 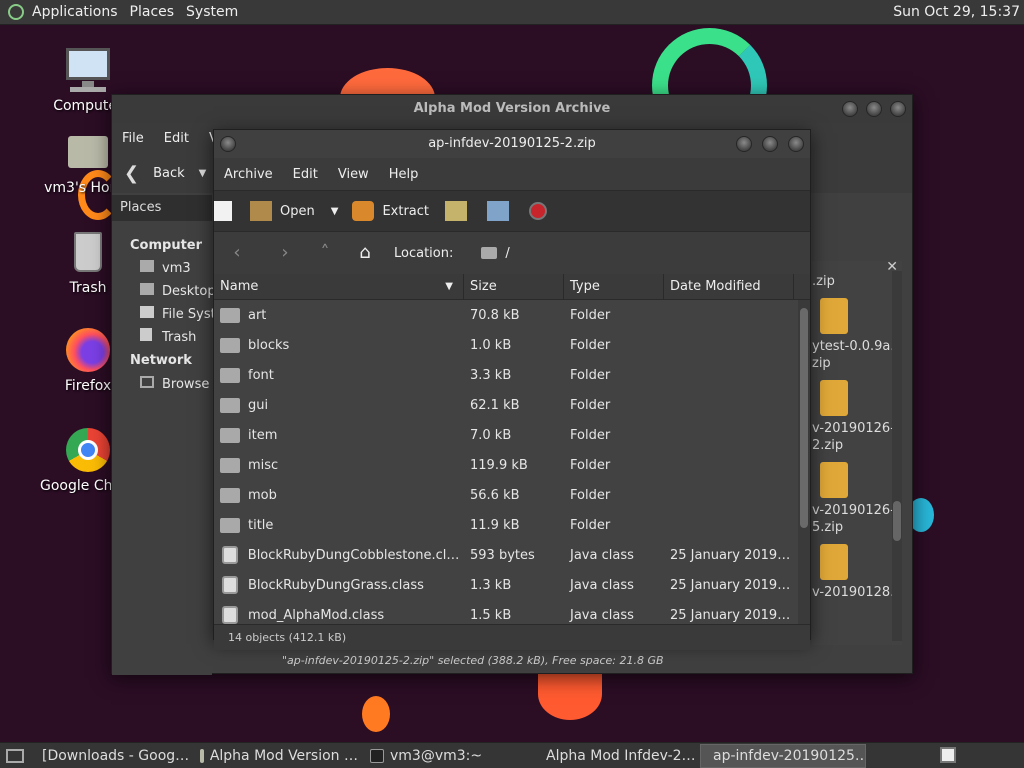 What do you see at coordinates (590, 495) in the screenshot?
I see `cell-type: Folder` at bounding box center [590, 495].